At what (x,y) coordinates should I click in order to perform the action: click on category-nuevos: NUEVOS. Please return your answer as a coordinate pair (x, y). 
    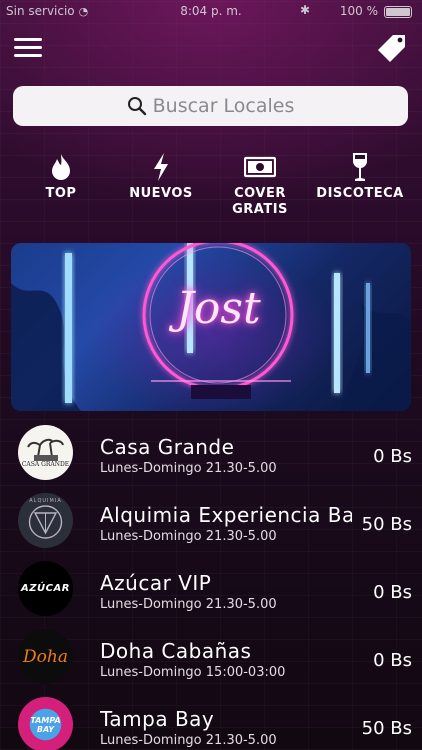
    Looking at the image, I should click on (161, 176).